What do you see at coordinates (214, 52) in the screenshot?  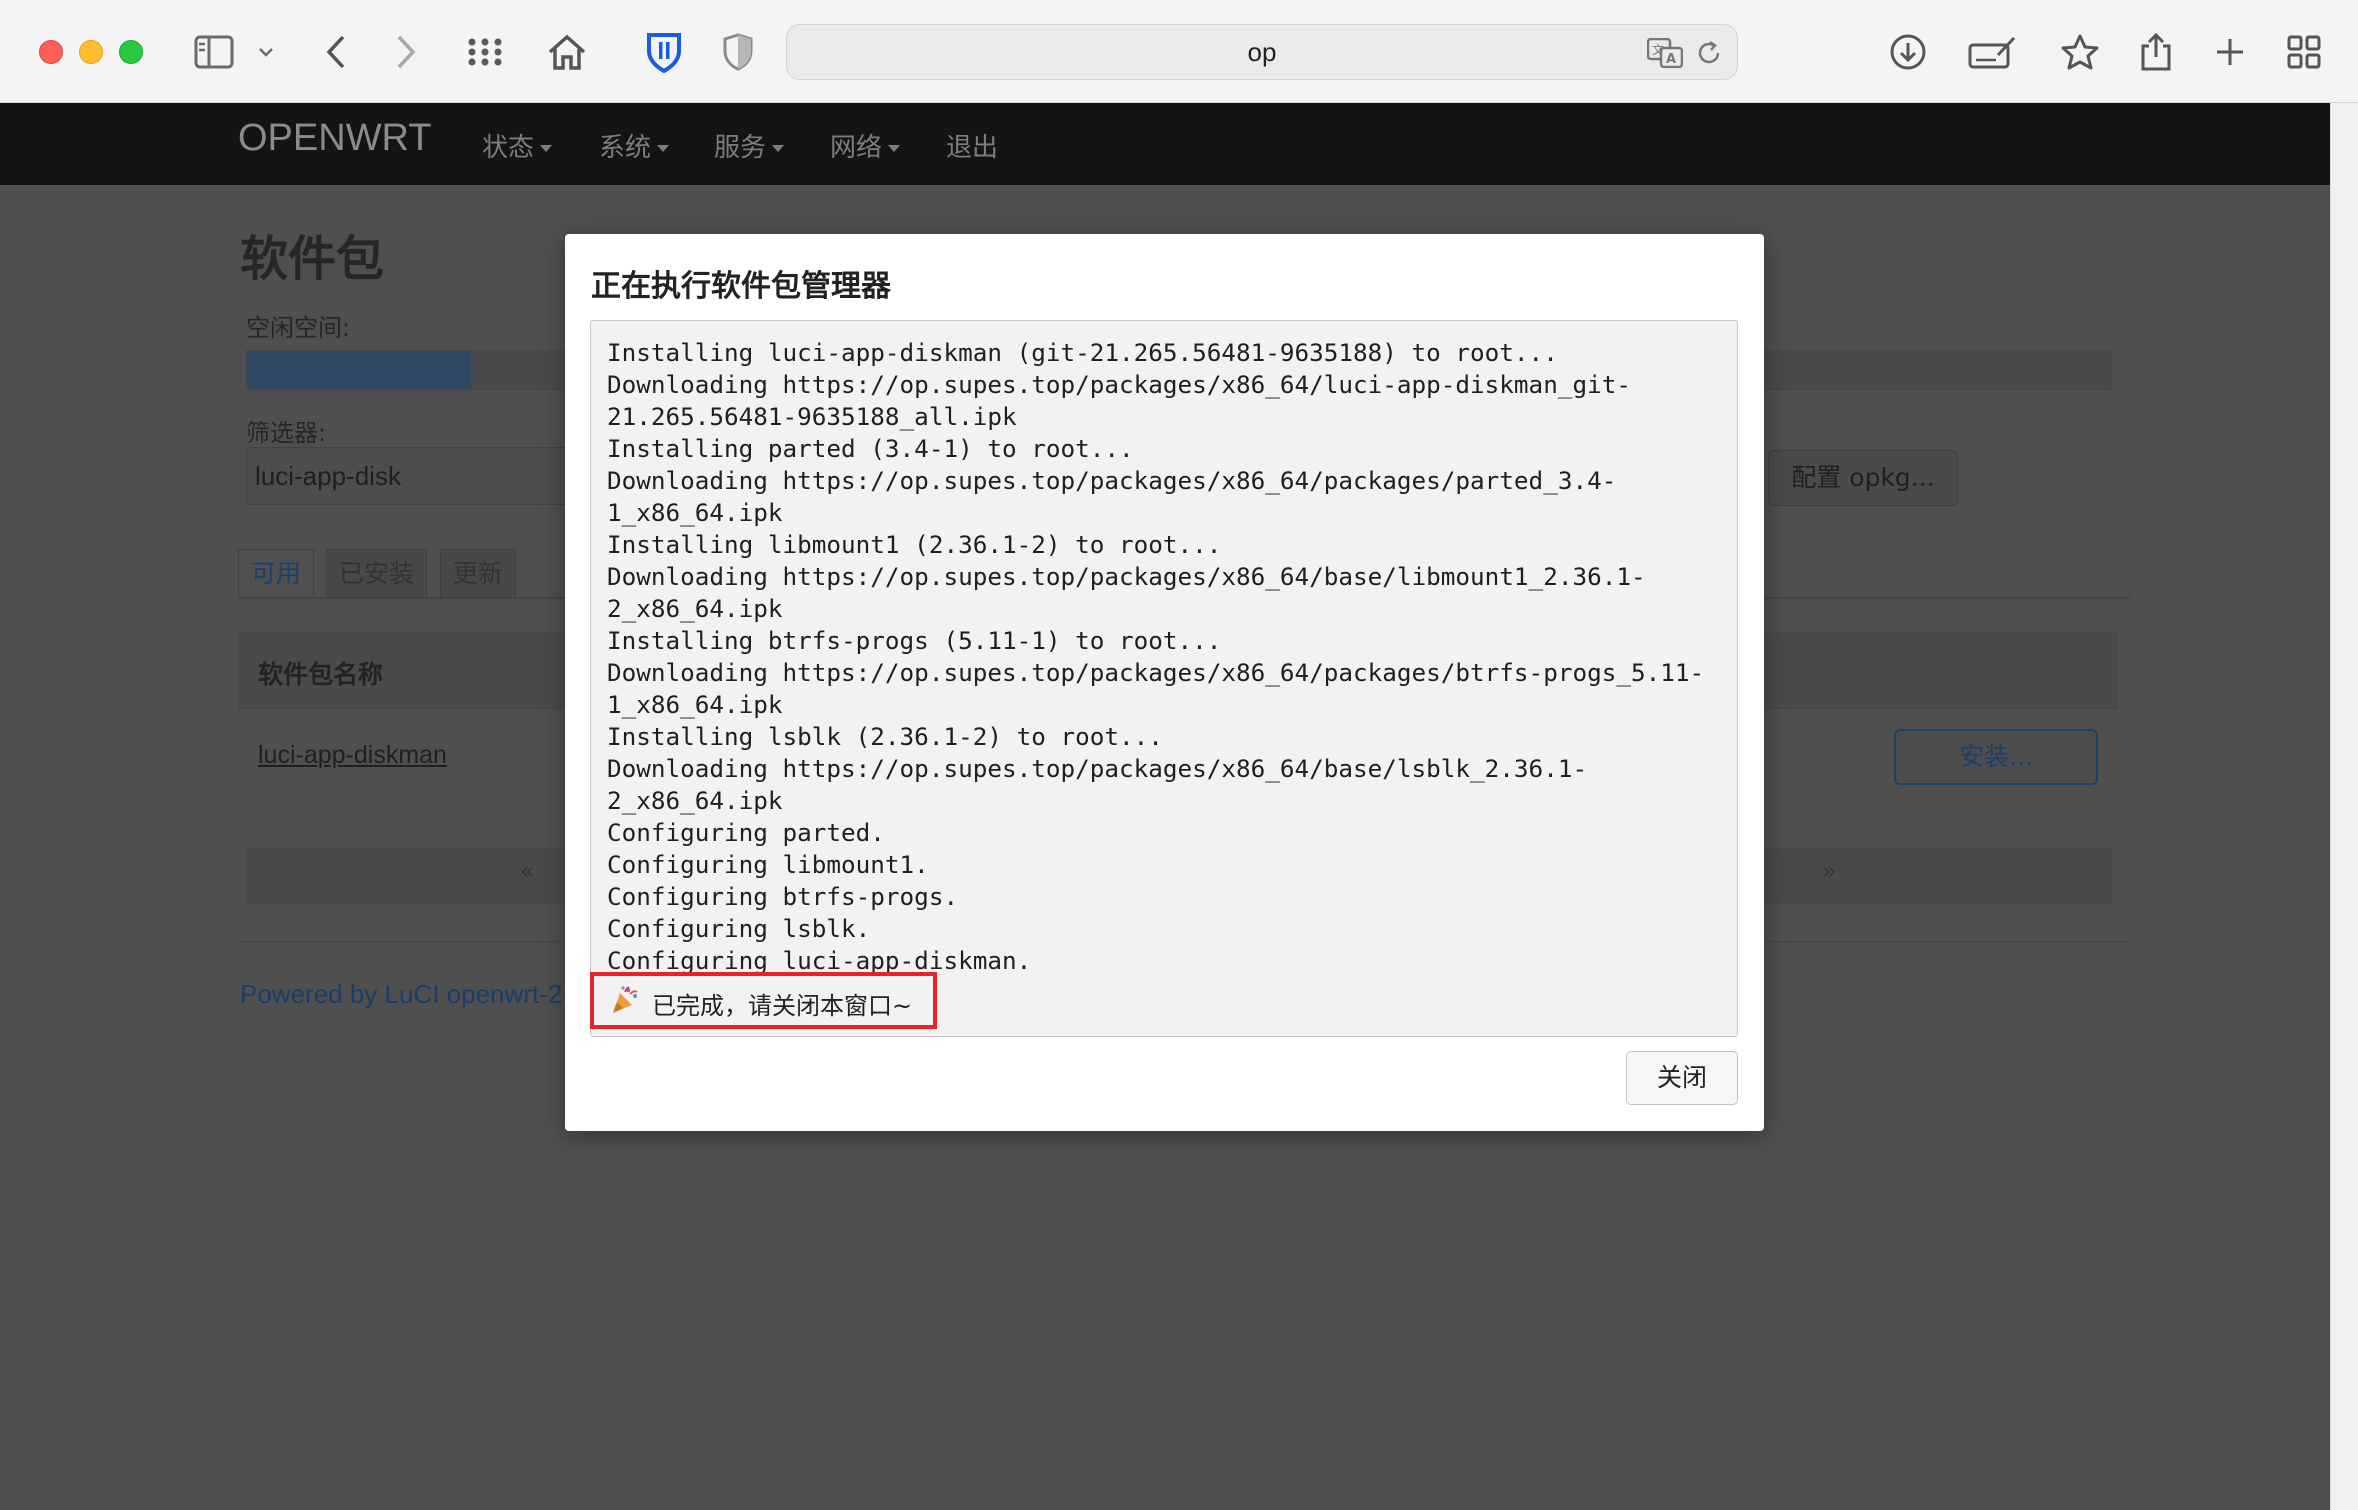 I see `sidebar-icon` at bounding box center [214, 52].